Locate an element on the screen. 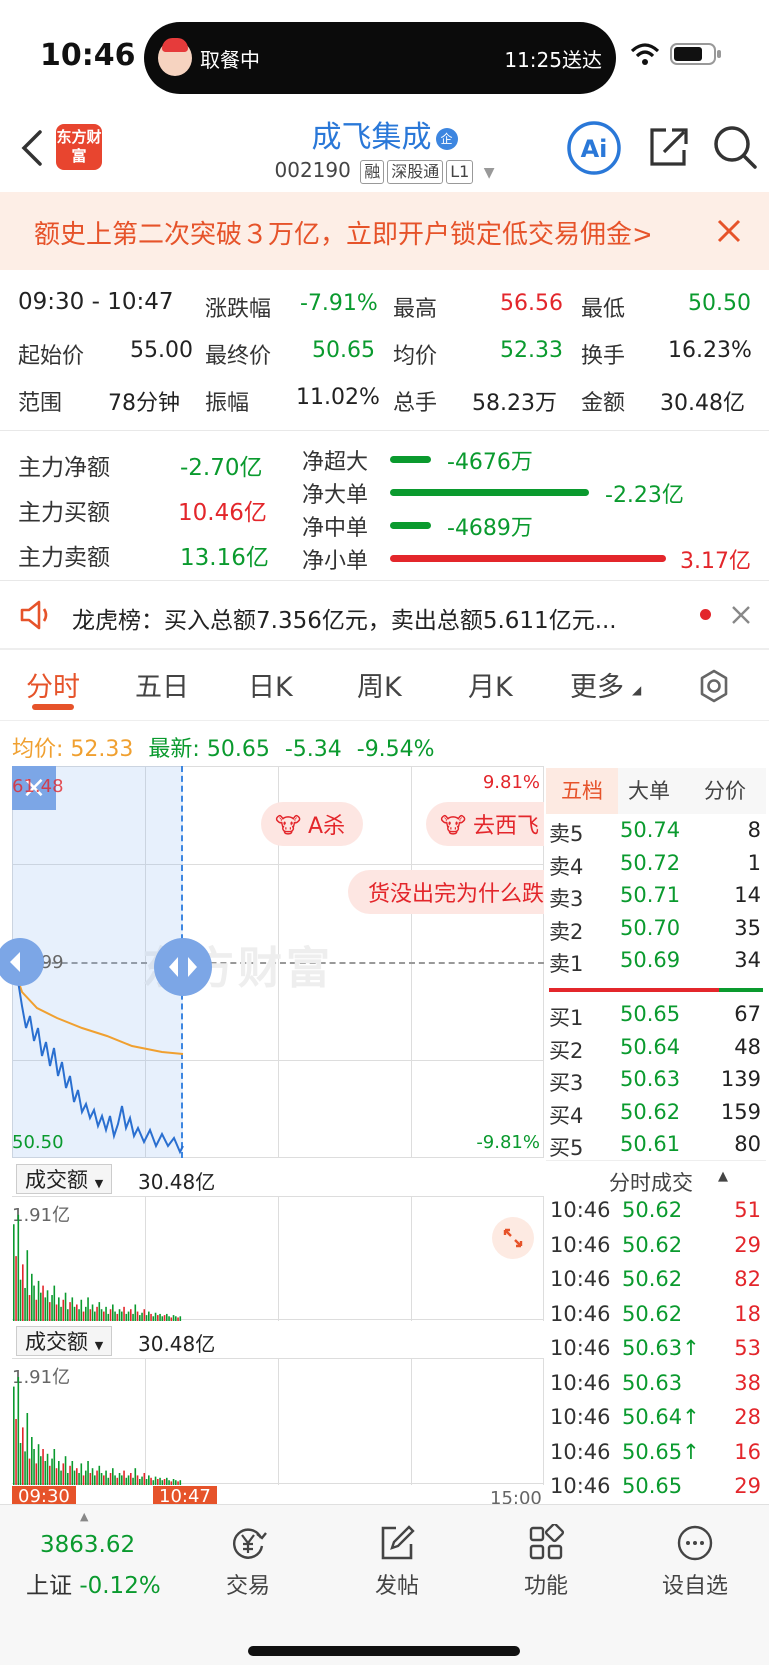 The height and width of the screenshot is (1665, 769). comment-bubble: 🐮 A杀 is located at coordinates (312, 824).